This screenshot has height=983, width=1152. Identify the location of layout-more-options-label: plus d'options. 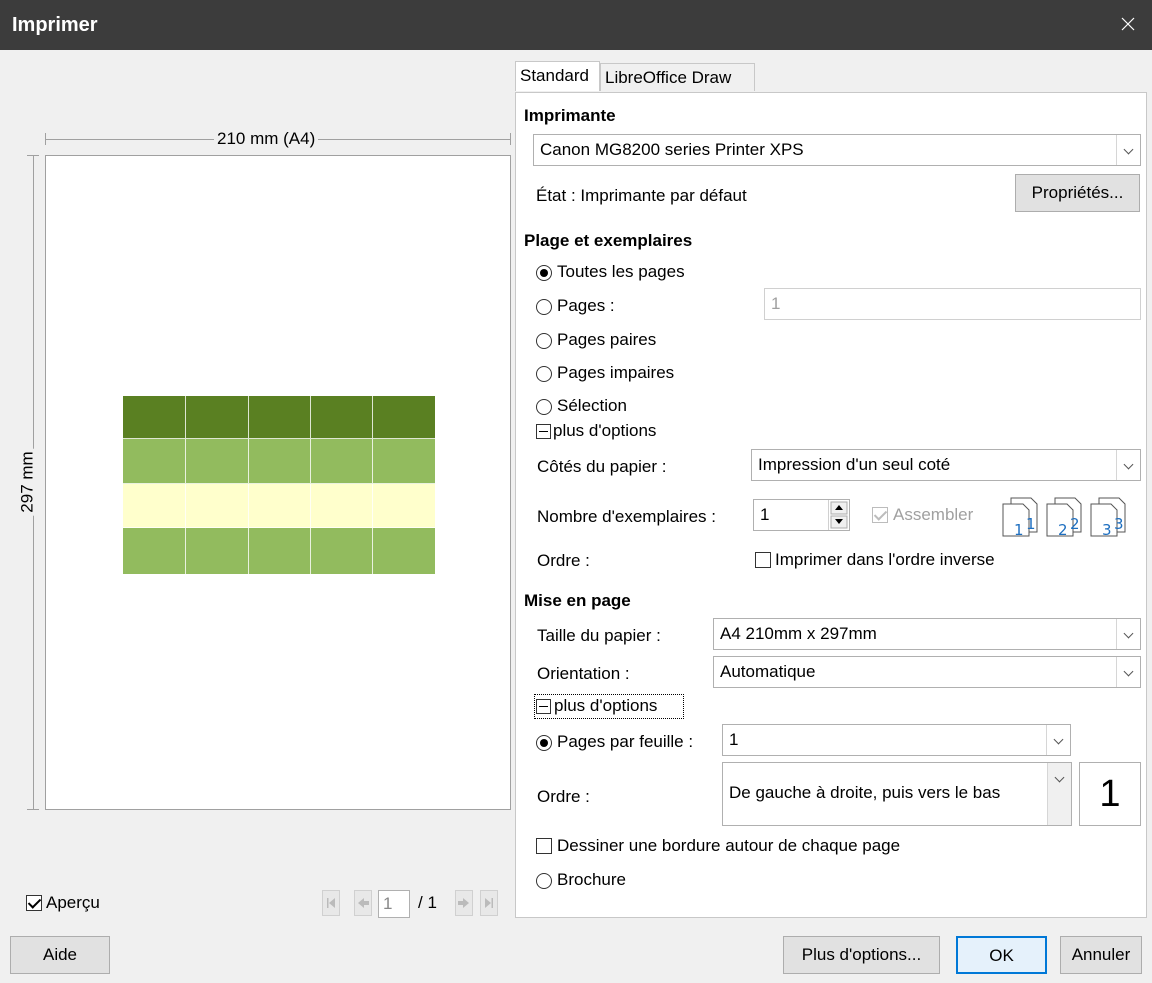
(605, 706).